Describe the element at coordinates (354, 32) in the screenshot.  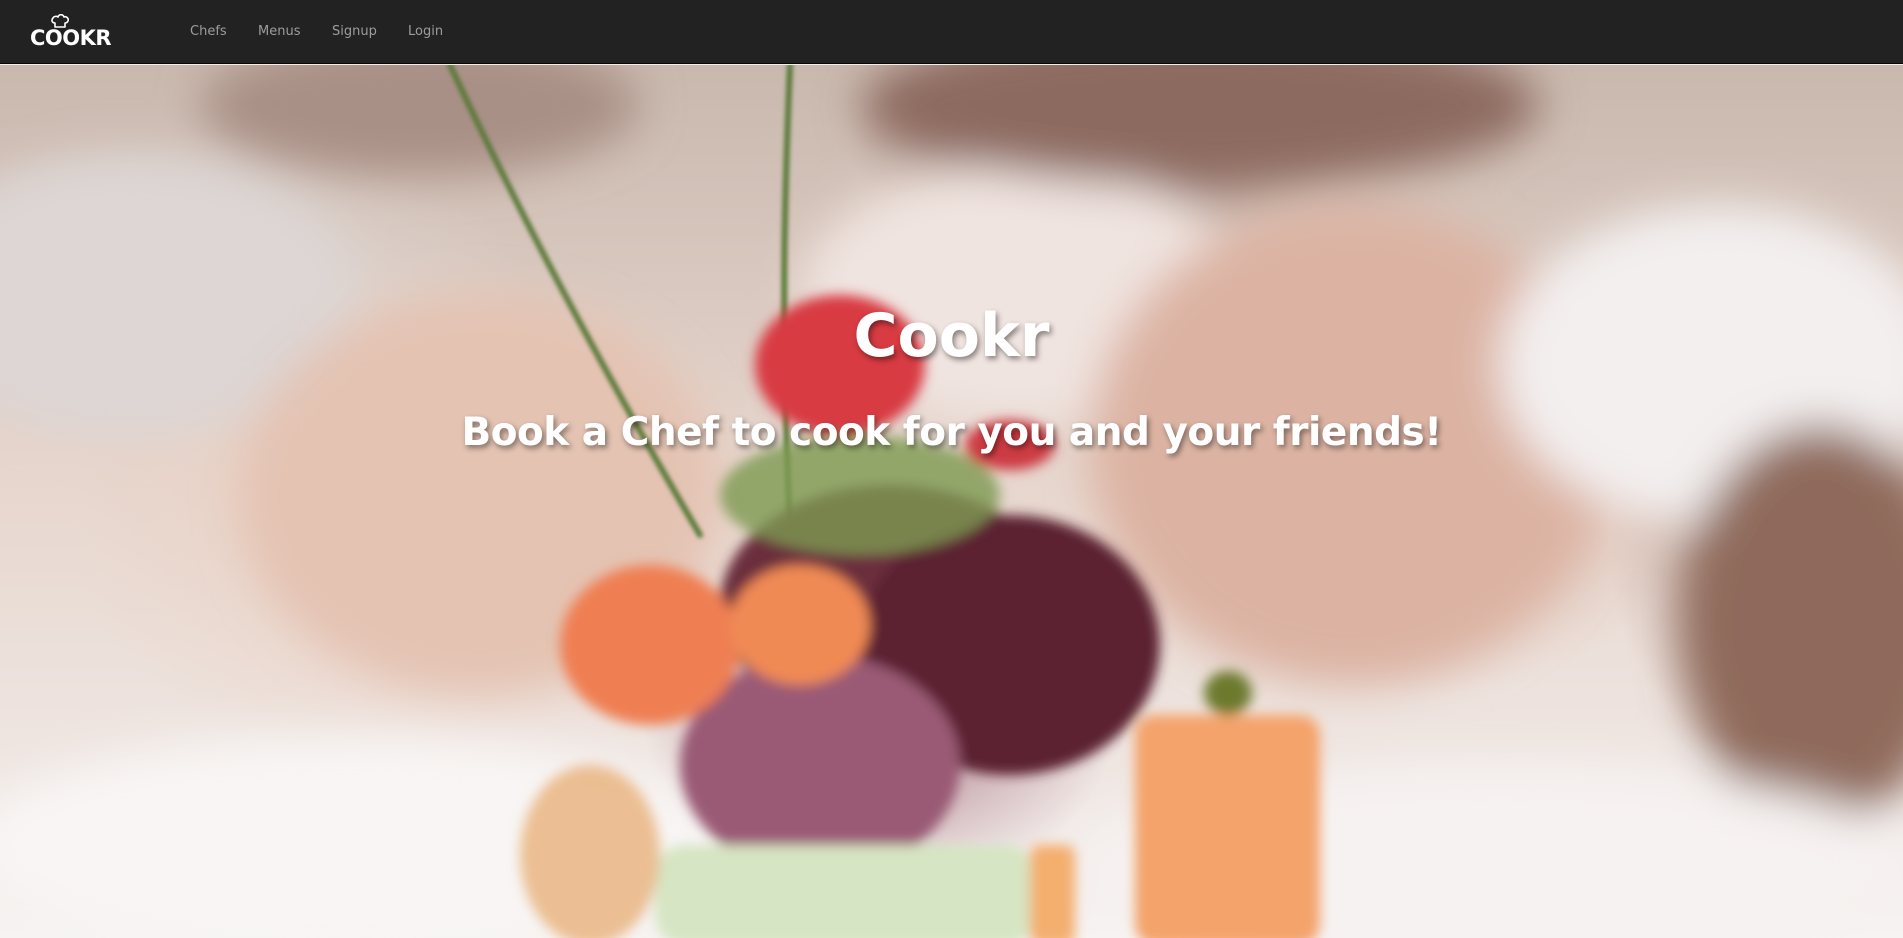
I see `nav-link-signup: Signup` at that location.